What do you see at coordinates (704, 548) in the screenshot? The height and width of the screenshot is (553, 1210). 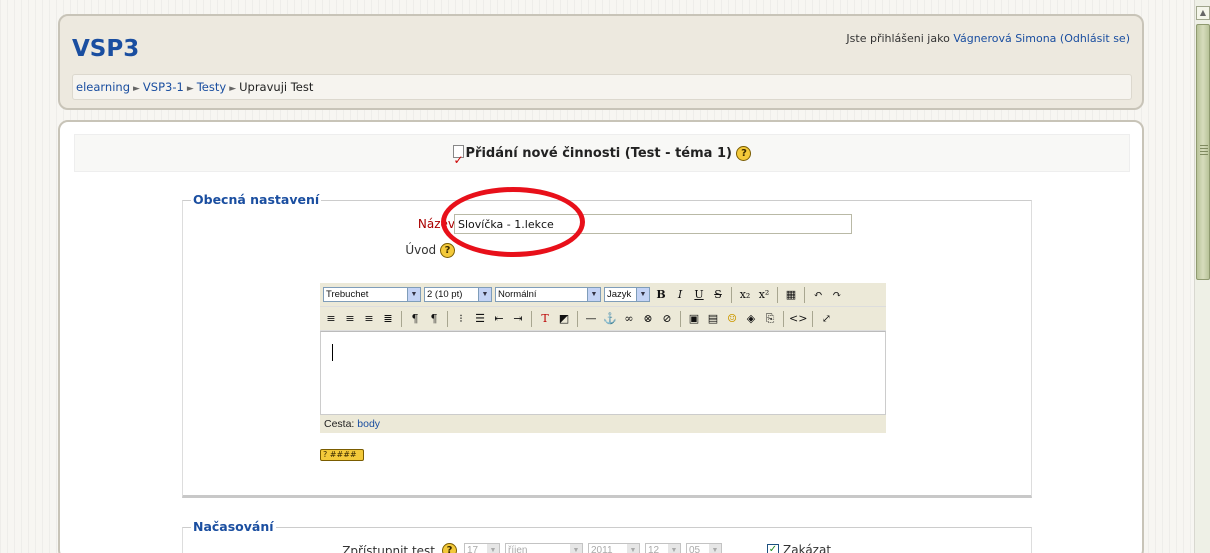 I see `minute-select: 05 ▼` at bounding box center [704, 548].